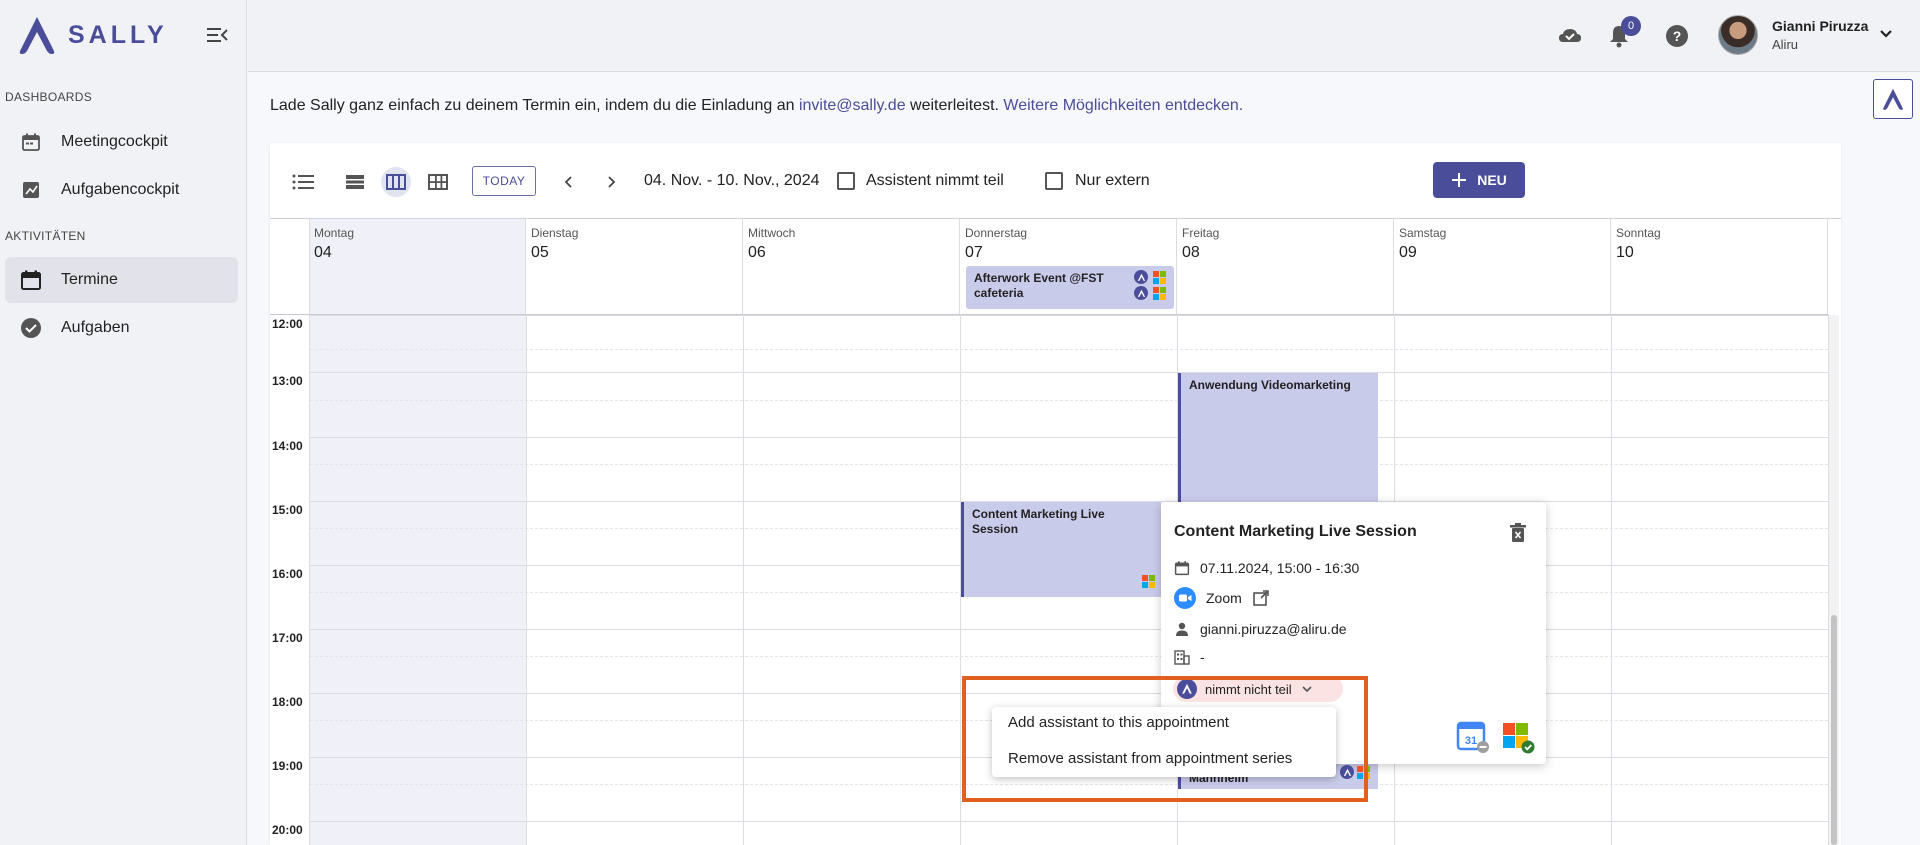 The width and height of the screenshot is (1920, 845). I want to click on google-calendar-unsynced-icon: 31, so click(1472, 736).